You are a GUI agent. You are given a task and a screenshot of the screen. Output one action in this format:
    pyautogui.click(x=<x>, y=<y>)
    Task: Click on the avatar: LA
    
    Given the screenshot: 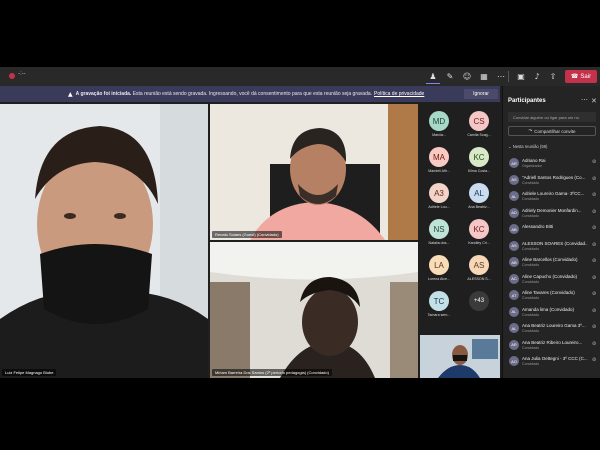 What is the action you would take?
    pyautogui.click(x=439, y=265)
    